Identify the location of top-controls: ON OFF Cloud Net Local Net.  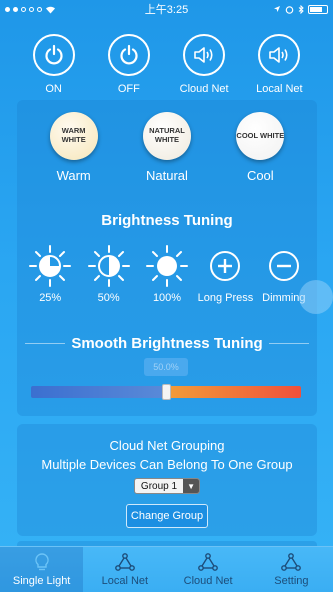
(166, 64).